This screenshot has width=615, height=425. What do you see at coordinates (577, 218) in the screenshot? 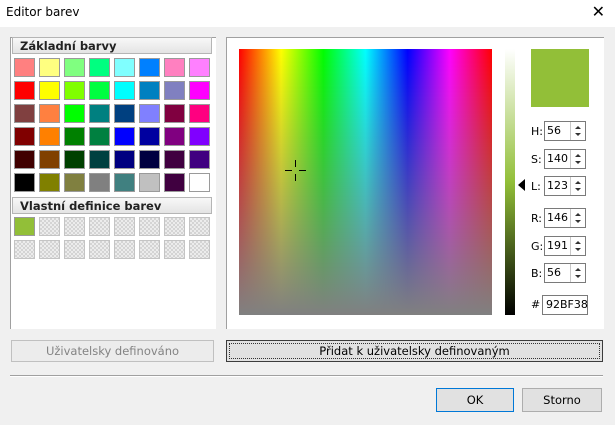
I see `red-spinner` at bounding box center [577, 218].